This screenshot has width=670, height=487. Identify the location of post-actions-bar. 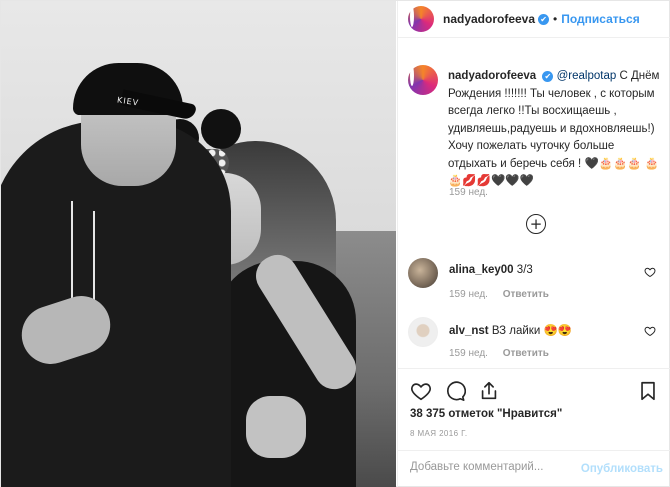
(534, 388).